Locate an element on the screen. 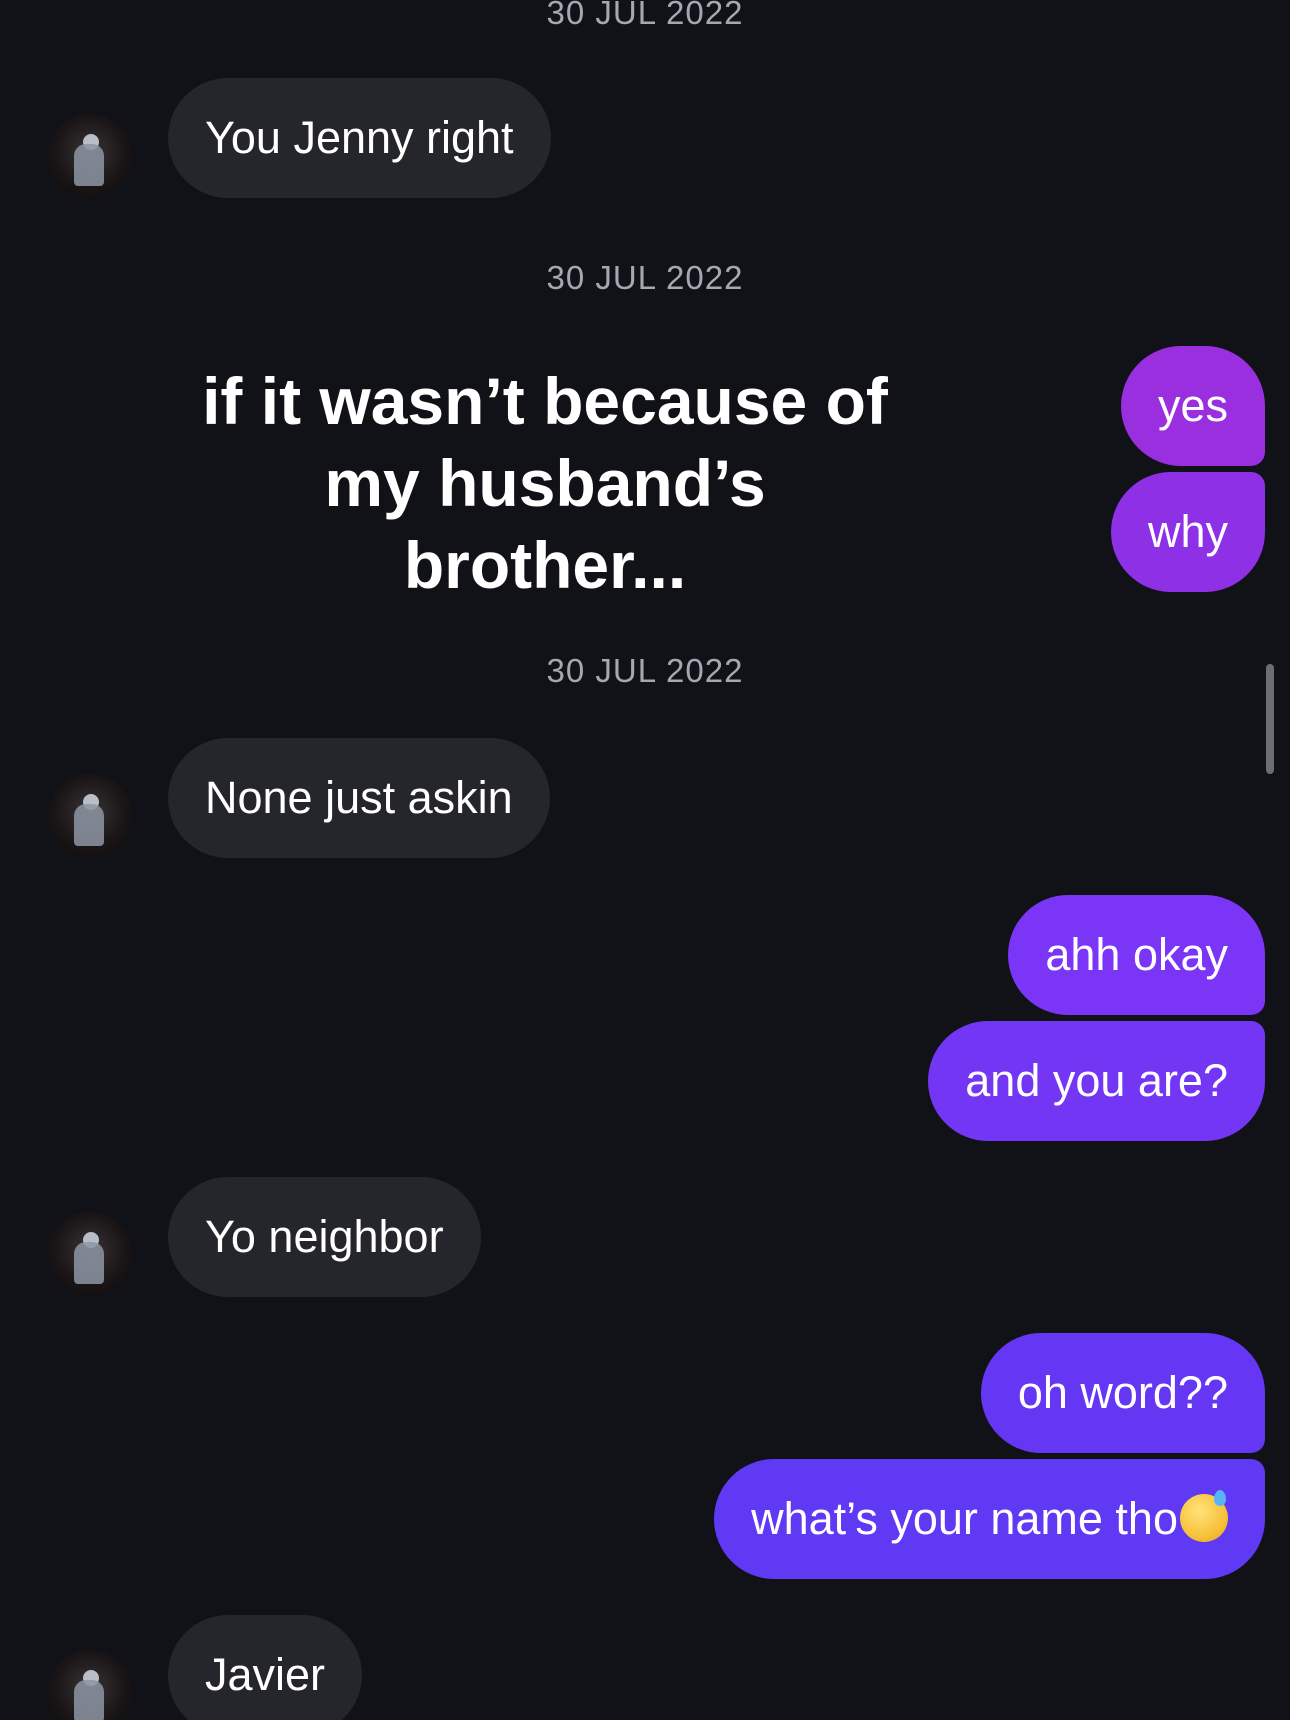 The image size is (1290, 1720). incoming-message: None just askin is located at coordinates (359, 798).